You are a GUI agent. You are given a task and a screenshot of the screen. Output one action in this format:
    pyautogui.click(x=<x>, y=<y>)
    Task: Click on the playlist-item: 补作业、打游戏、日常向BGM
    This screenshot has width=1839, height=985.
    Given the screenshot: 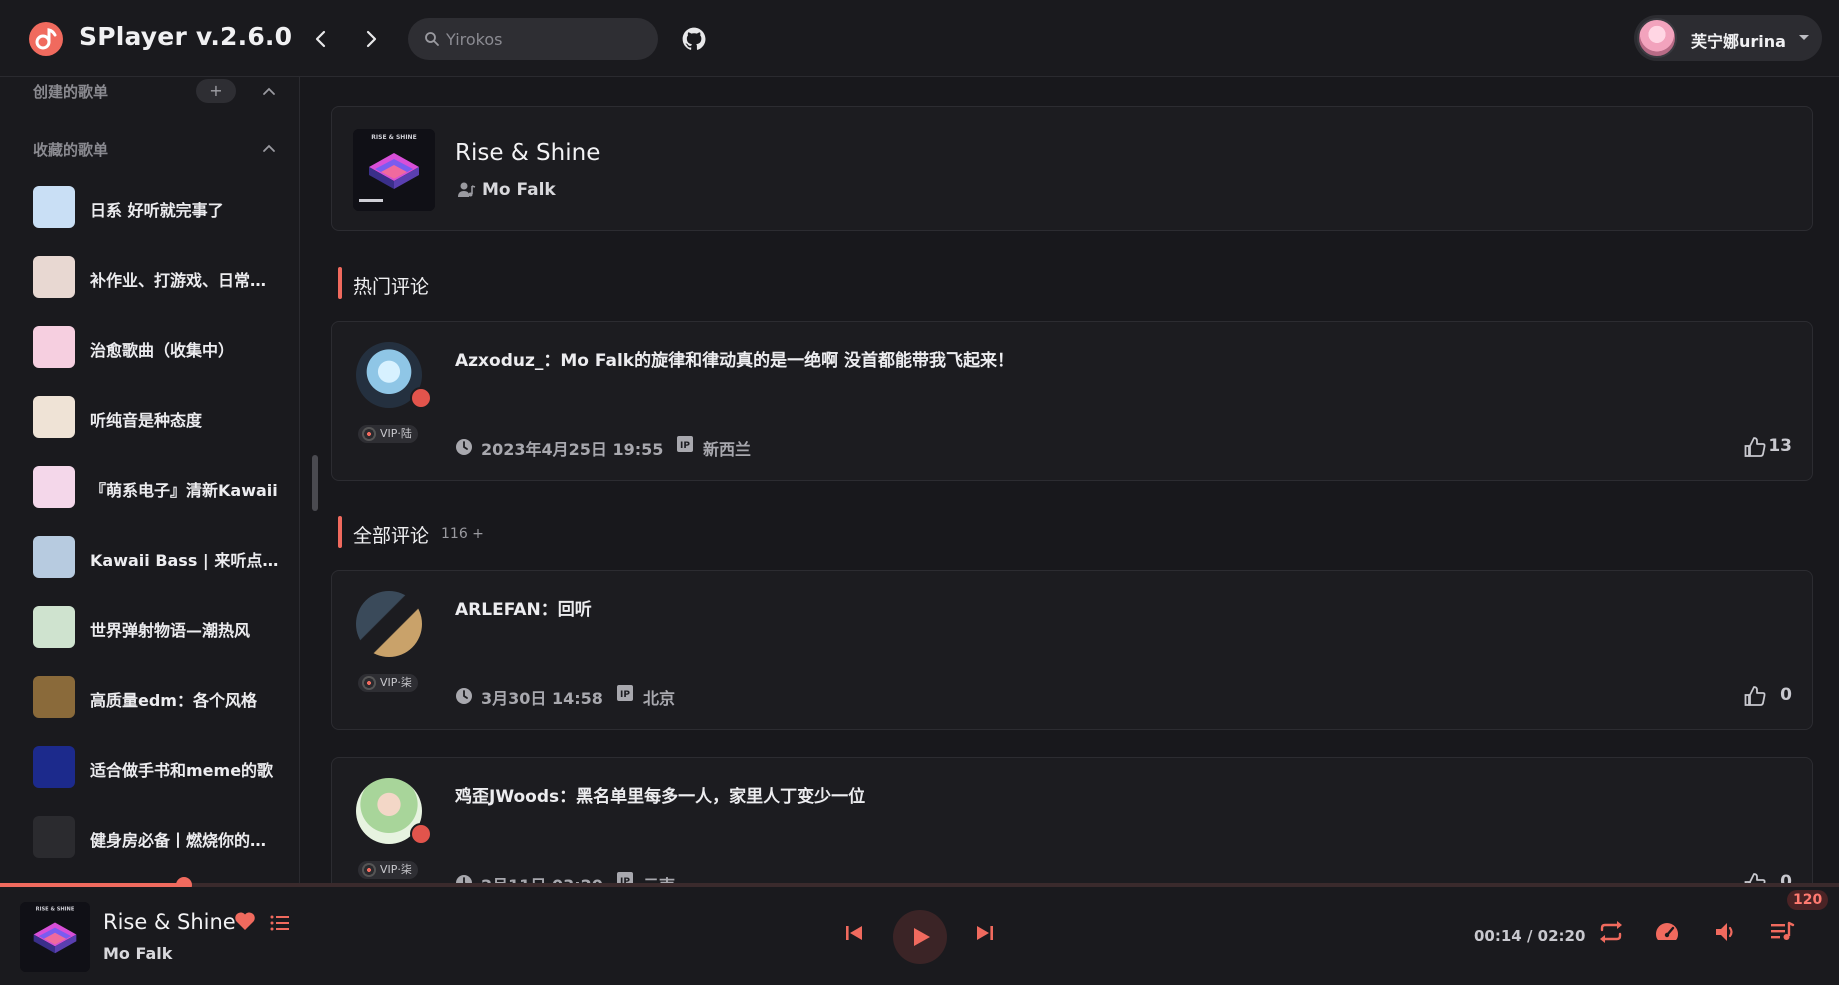 What is the action you would take?
    pyautogui.click(x=149, y=277)
    